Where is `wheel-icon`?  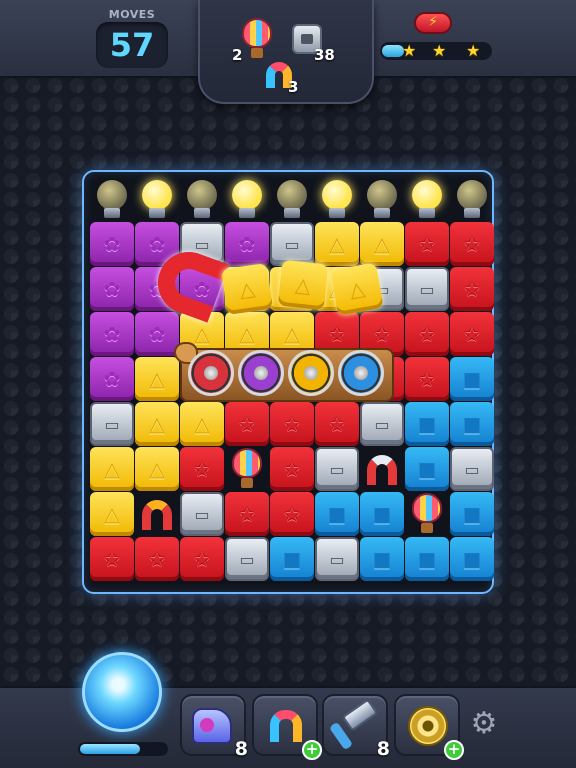
wheel-icon is located at coordinates (428, 726).